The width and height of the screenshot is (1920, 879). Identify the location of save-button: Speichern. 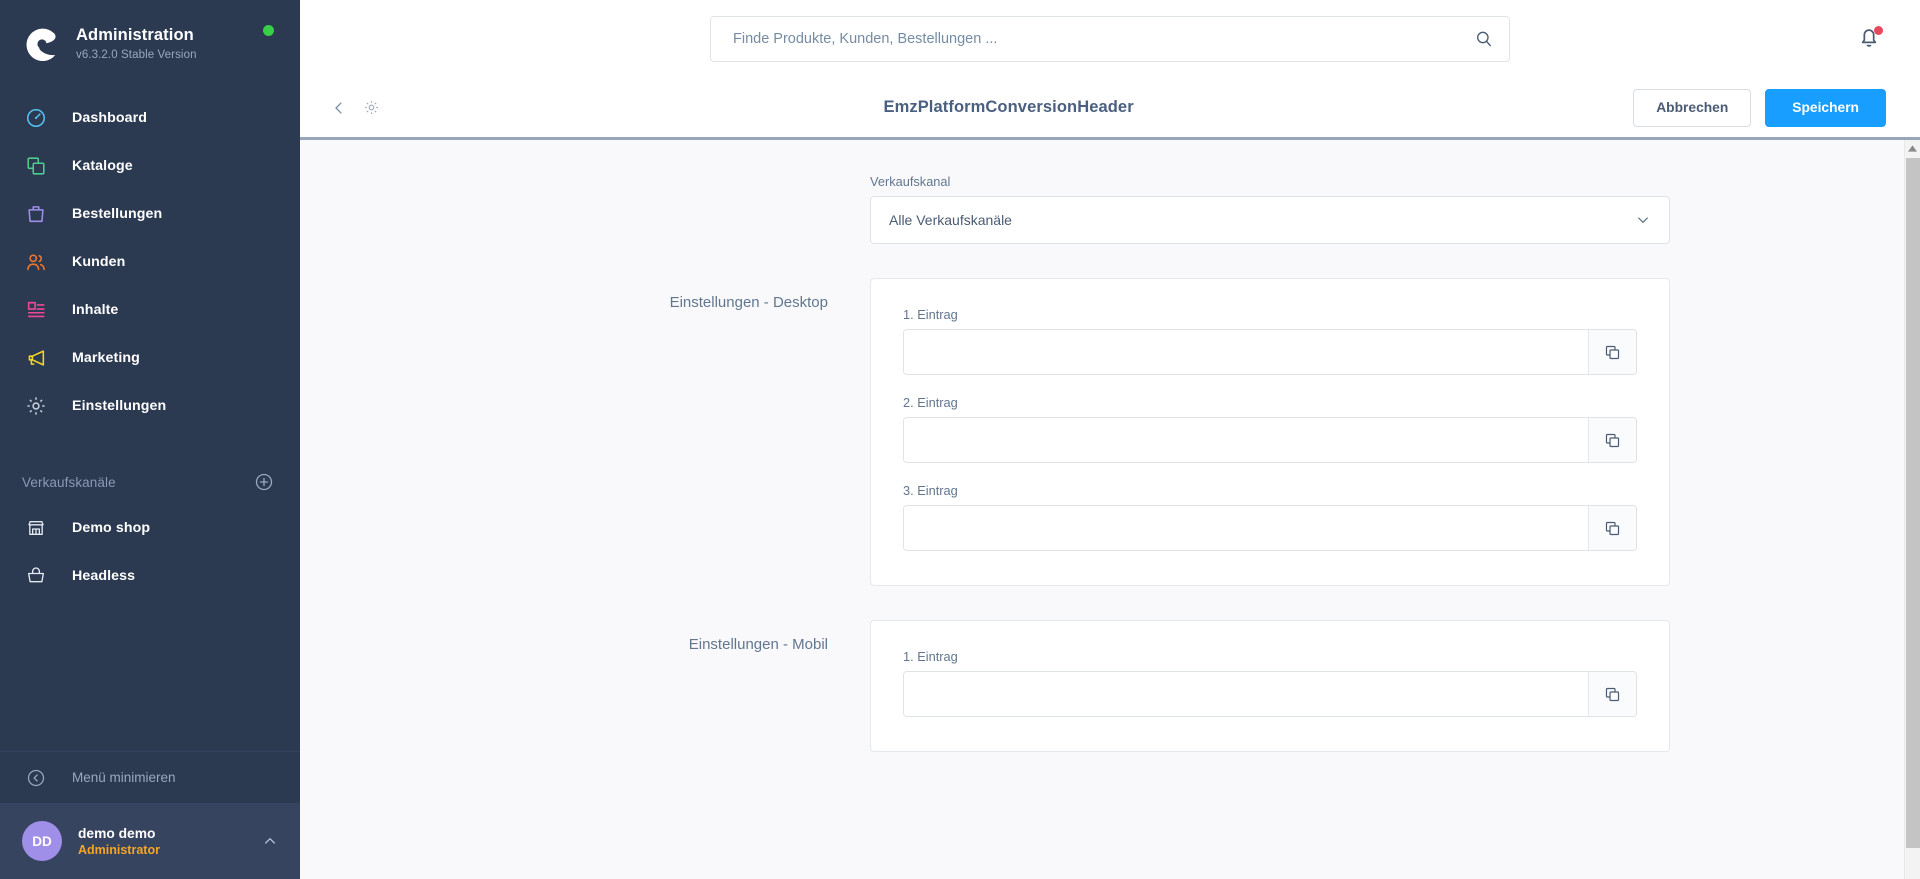
(1825, 107).